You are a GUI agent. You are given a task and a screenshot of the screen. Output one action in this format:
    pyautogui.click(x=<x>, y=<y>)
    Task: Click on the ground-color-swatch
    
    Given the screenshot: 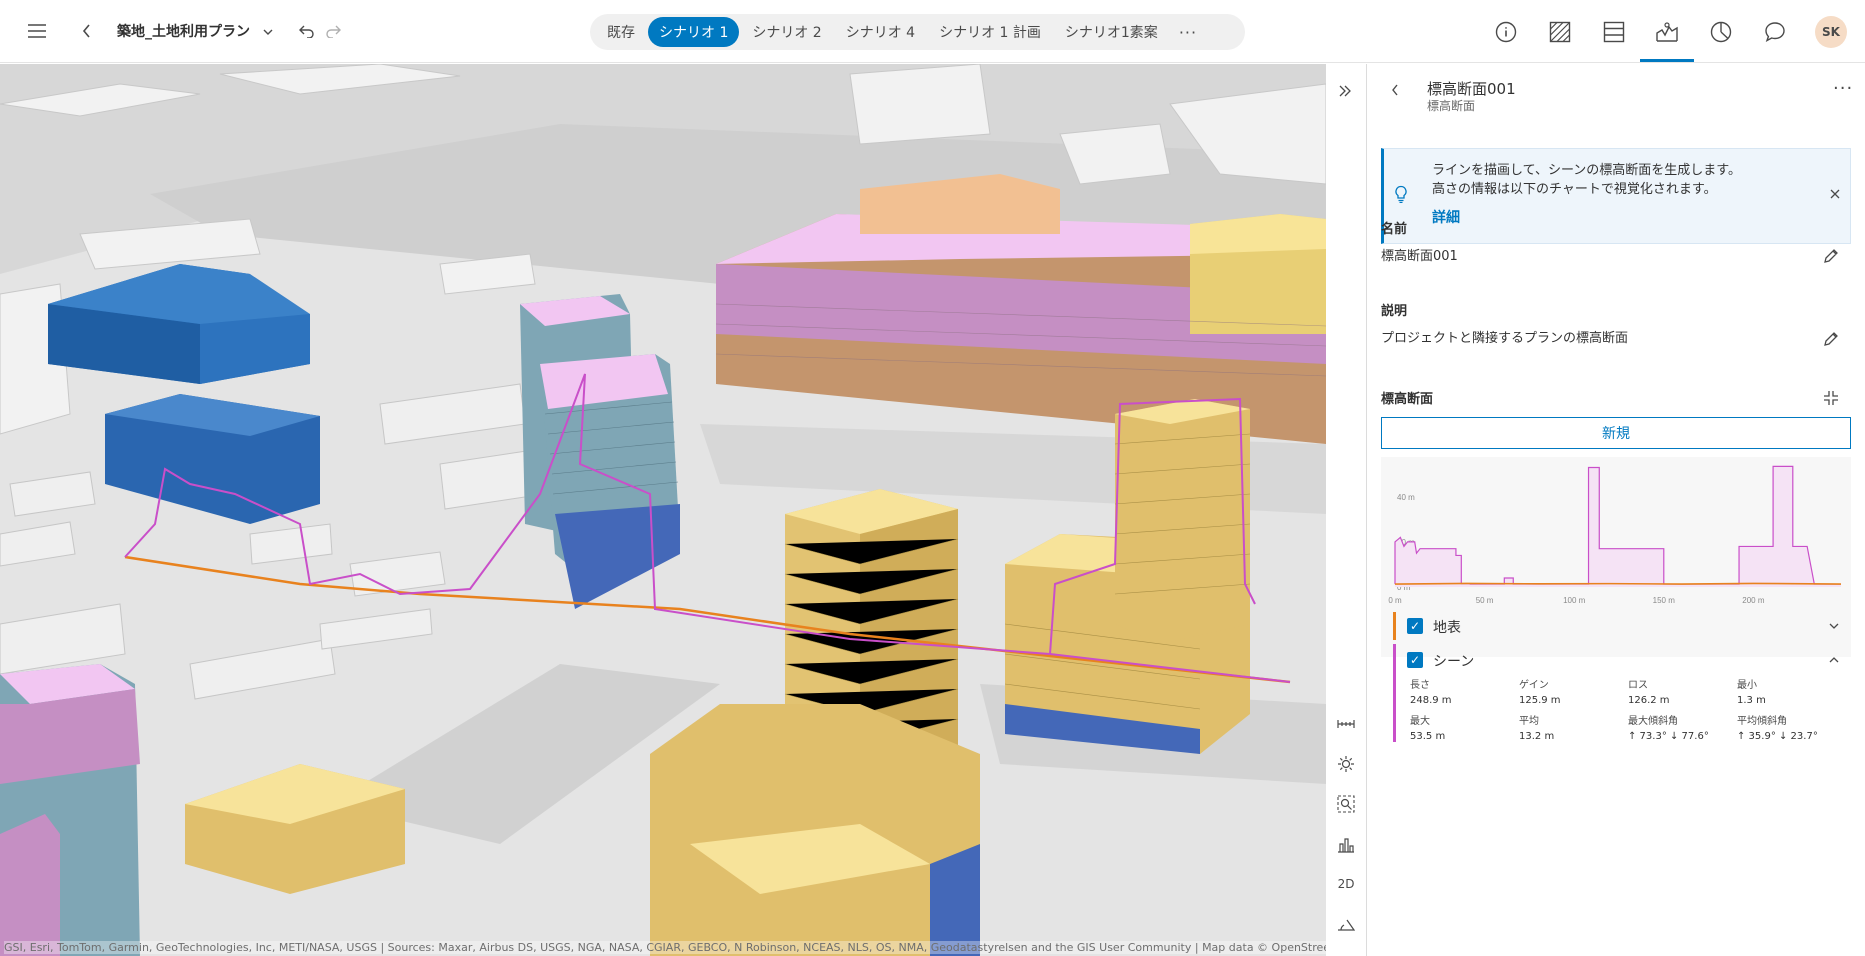 What is the action you would take?
    pyautogui.click(x=1394, y=626)
    